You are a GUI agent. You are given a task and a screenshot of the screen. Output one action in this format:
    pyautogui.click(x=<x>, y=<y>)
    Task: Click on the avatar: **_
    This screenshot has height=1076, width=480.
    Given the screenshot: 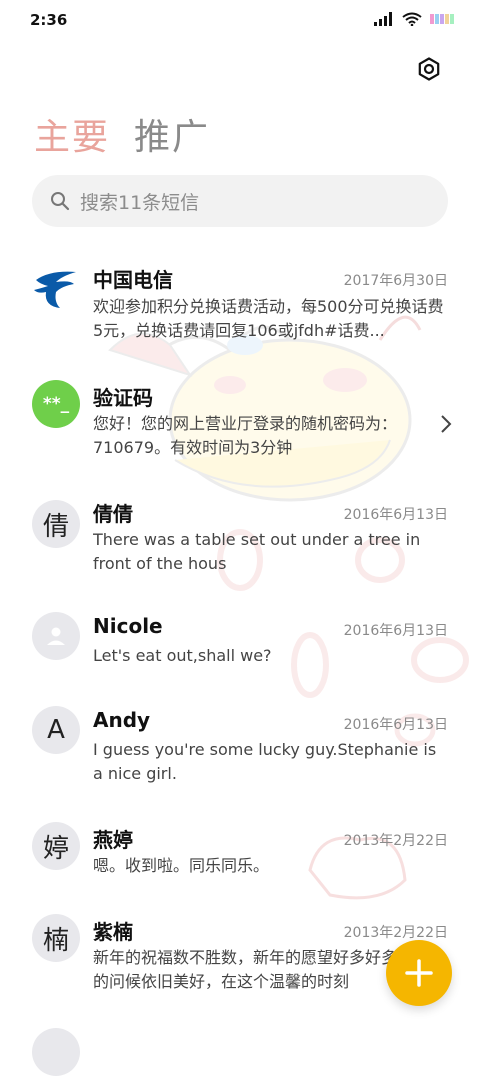 What is the action you would take?
    pyautogui.click(x=56, y=404)
    